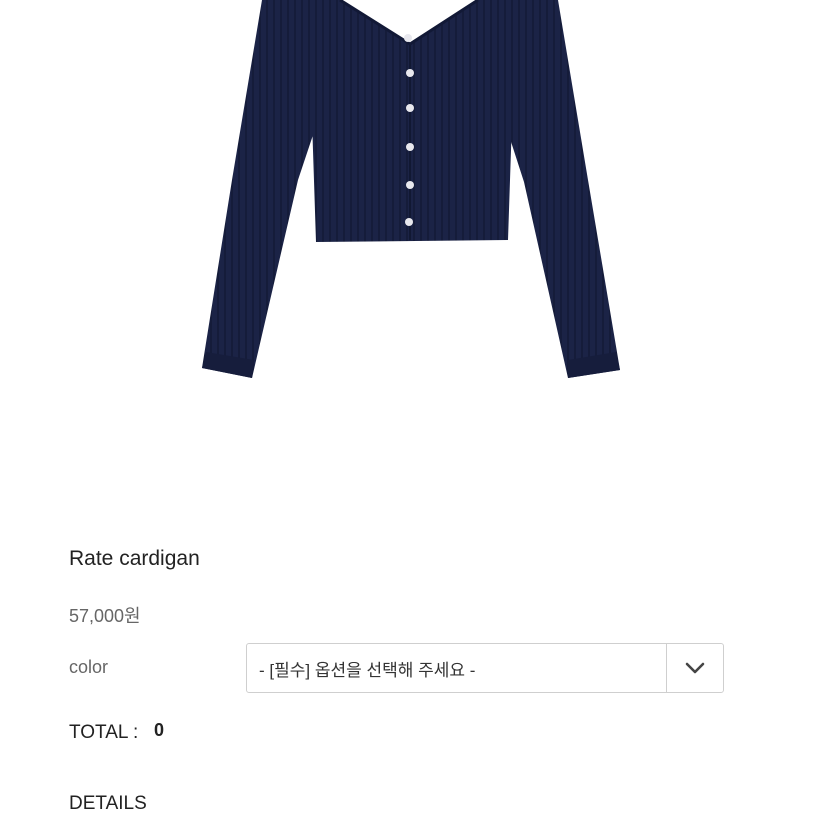 The height and width of the screenshot is (821, 821). I want to click on option-select-value: - [필수] 옵션을 선택해 주세요 -, so click(367, 670).